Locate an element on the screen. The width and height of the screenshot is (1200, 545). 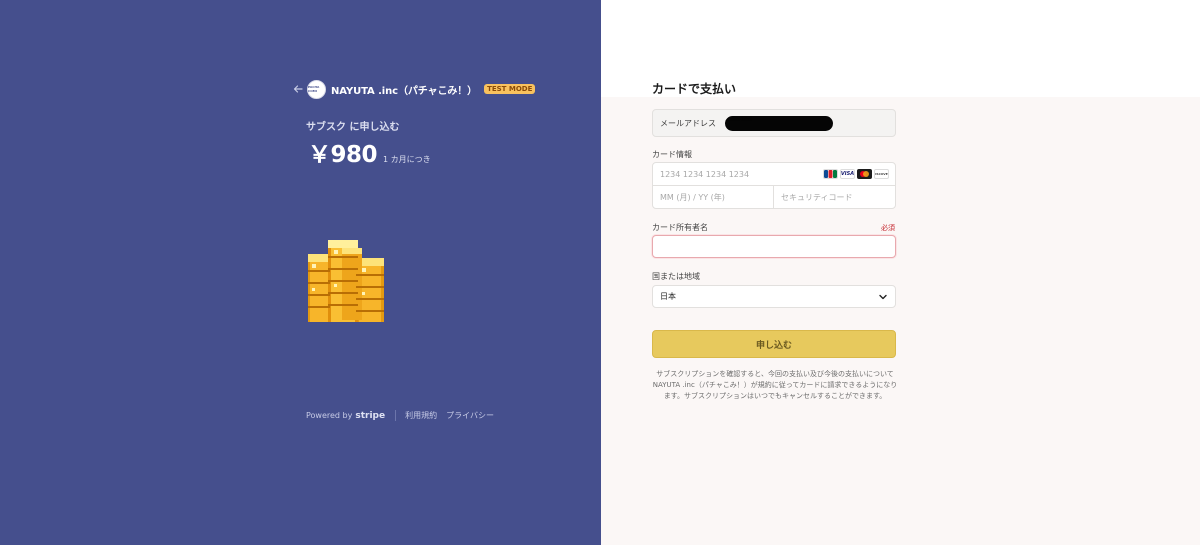
product-title: サブスク に申し込む is located at coordinates (353, 127).